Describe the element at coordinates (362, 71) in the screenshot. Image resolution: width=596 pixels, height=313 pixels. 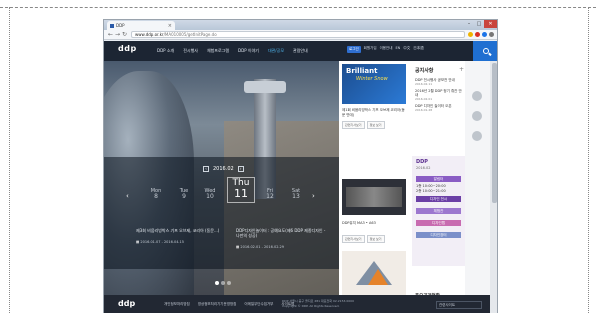
I see `banner-title: Brilliant` at that location.